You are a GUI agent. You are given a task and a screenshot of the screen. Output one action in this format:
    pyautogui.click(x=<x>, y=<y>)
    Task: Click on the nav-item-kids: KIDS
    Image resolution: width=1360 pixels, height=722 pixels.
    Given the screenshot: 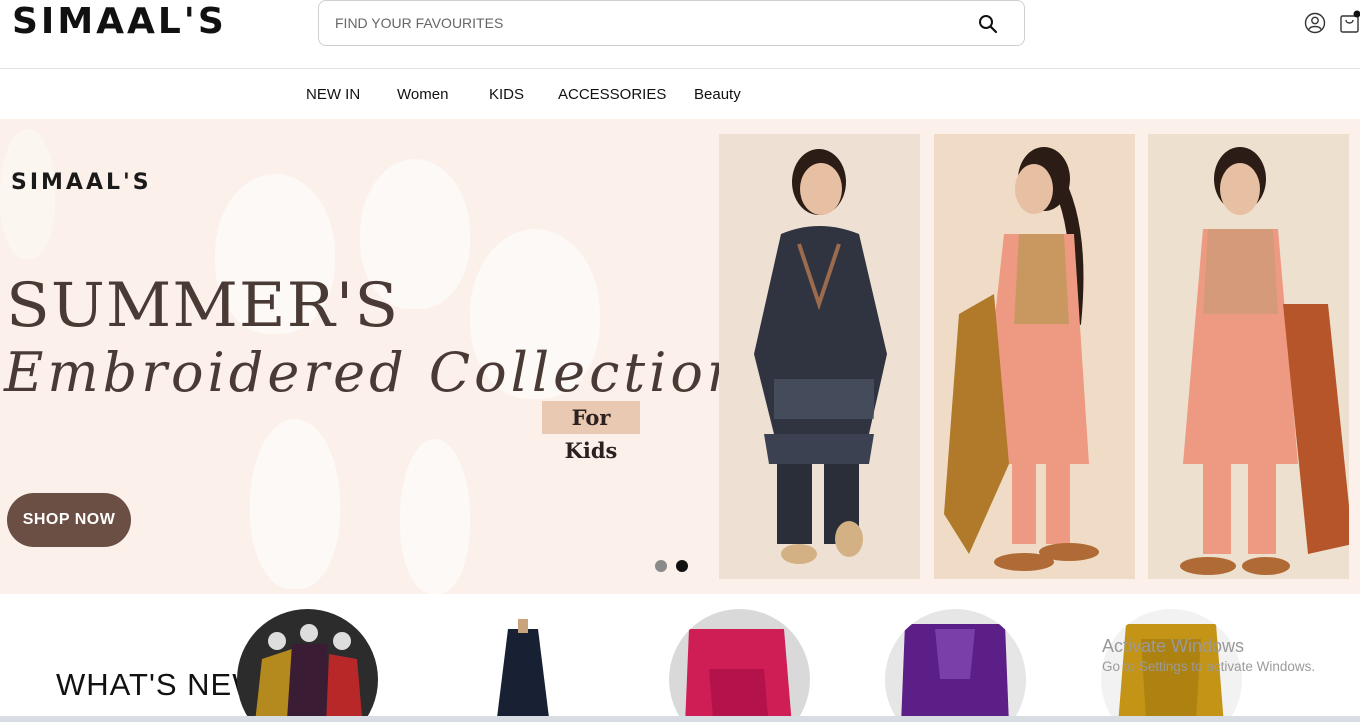 What is the action you would take?
    pyautogui.click(x=506, y=95)
    